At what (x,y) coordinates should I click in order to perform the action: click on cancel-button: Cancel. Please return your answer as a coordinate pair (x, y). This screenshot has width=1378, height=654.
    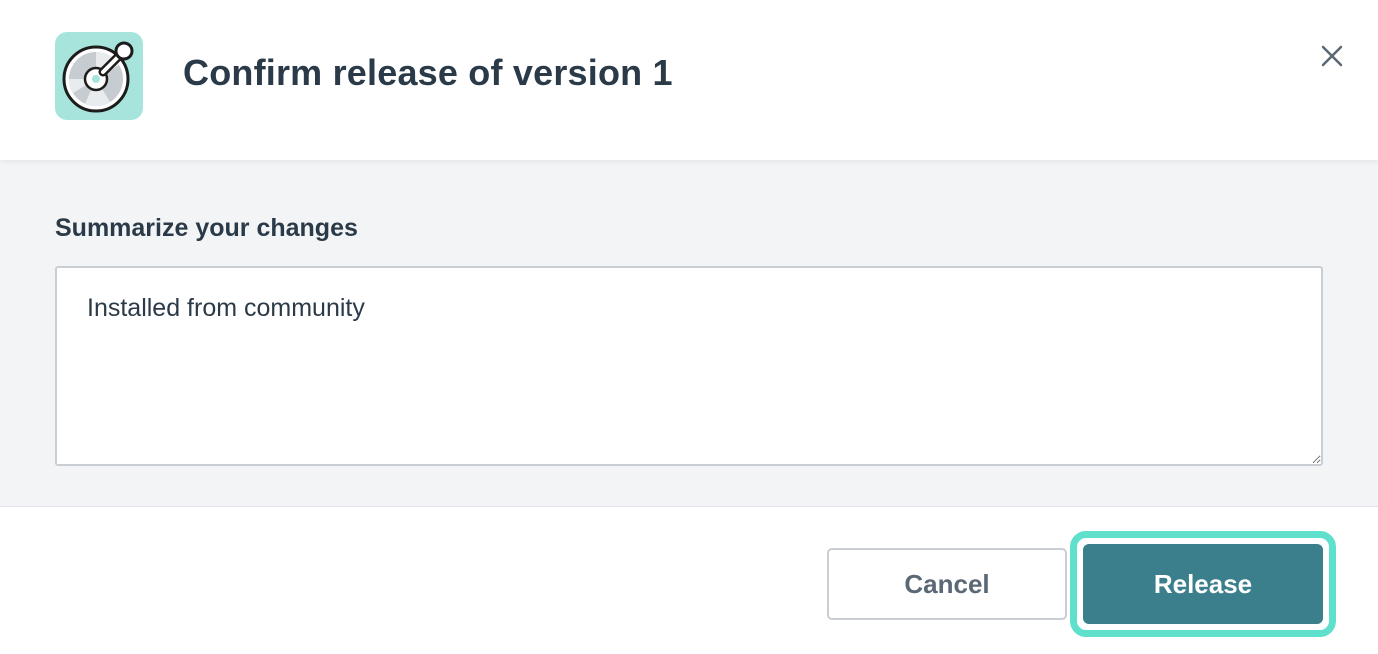
    Looking at the image, I should click on (947, 584).